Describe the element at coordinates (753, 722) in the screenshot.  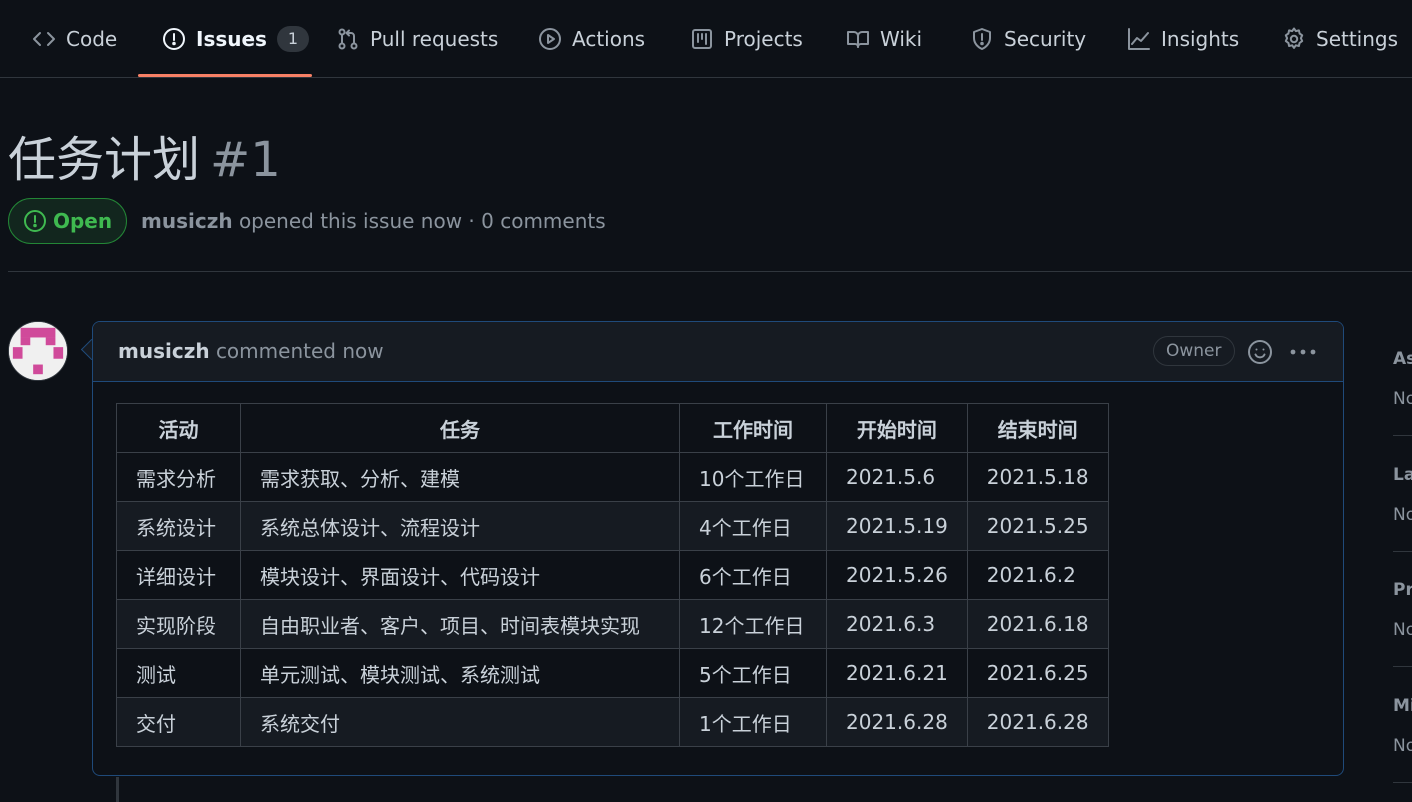
I see `table-cell: 1个工作日` at that location.